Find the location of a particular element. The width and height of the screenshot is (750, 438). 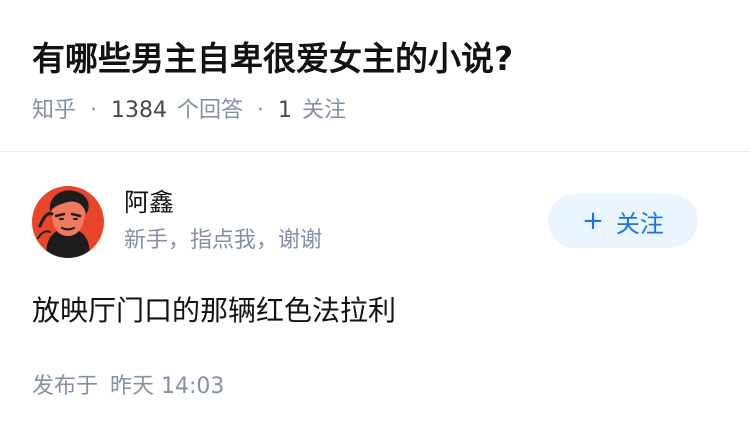

follow-button: + 关注 is located at coordinates (623, 221).